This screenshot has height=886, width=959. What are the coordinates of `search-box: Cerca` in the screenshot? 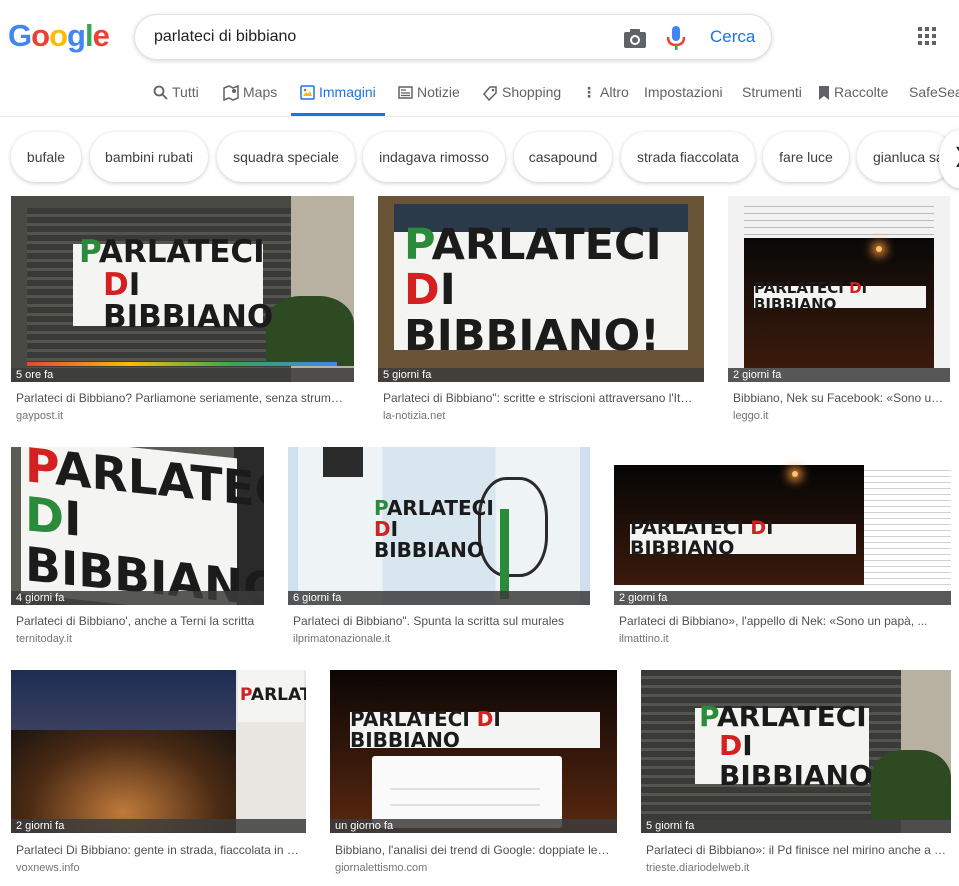 It's located at (453, 37).